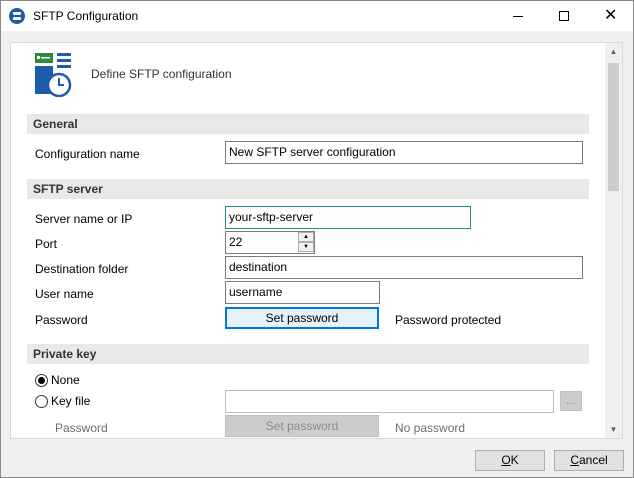  I want to click on cancel-label: ancel, so click(593, 460).